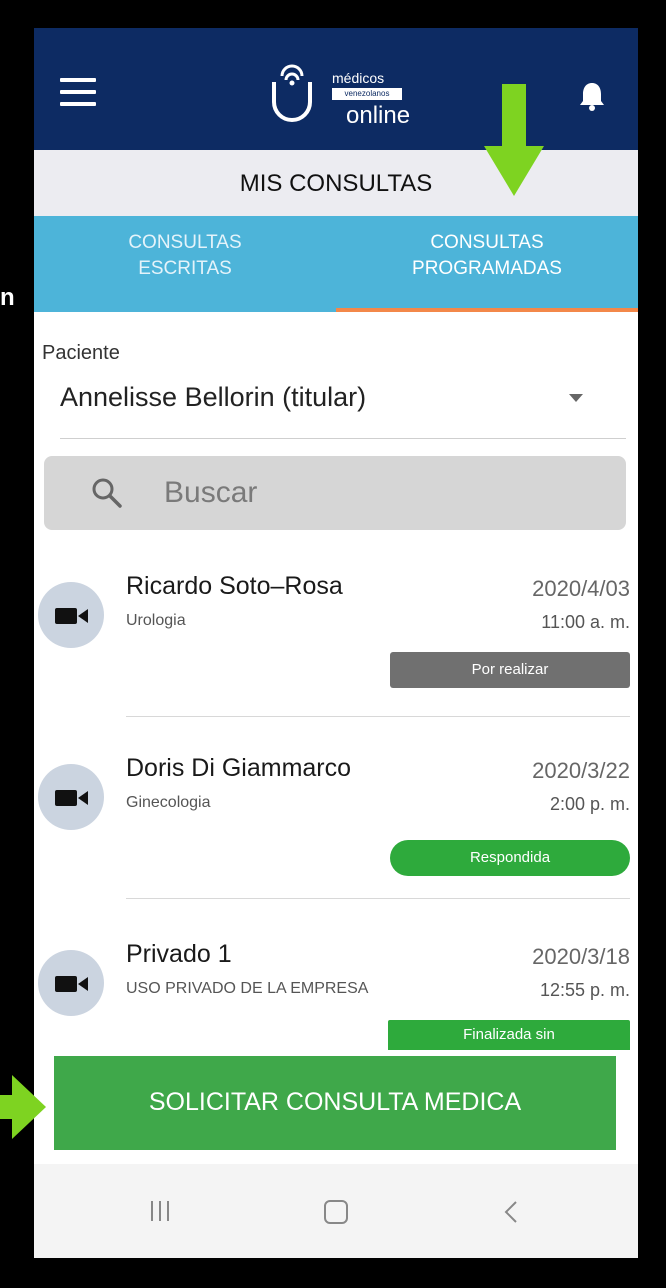 This screenshot has width=666, height=1288. I want to click on status-badge: Respondida, so click(510, 858).